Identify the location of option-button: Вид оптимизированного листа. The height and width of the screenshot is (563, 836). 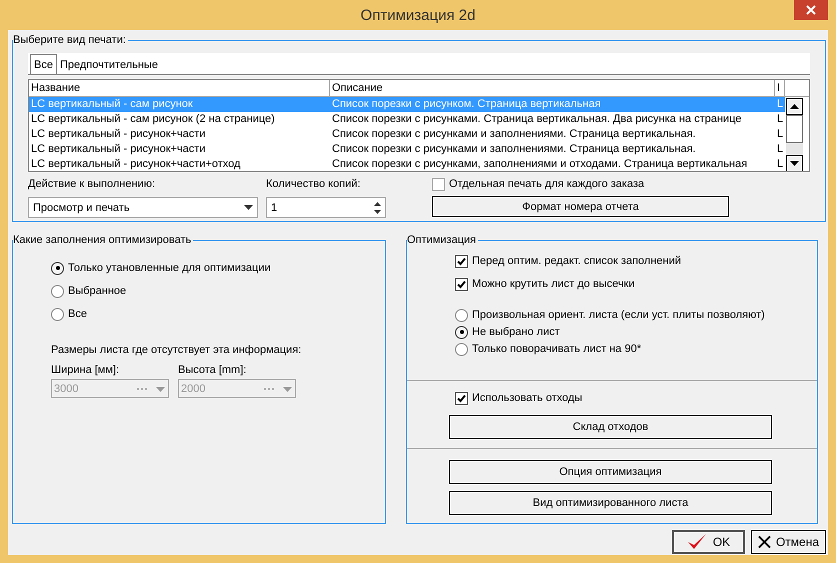
(610, 503).